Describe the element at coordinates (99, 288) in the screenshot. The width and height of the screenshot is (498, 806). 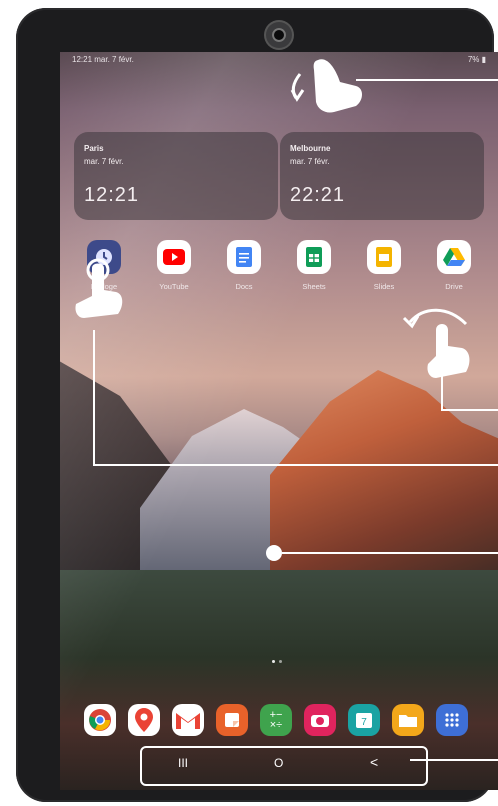
I see `tap-hand-icon` at that location.